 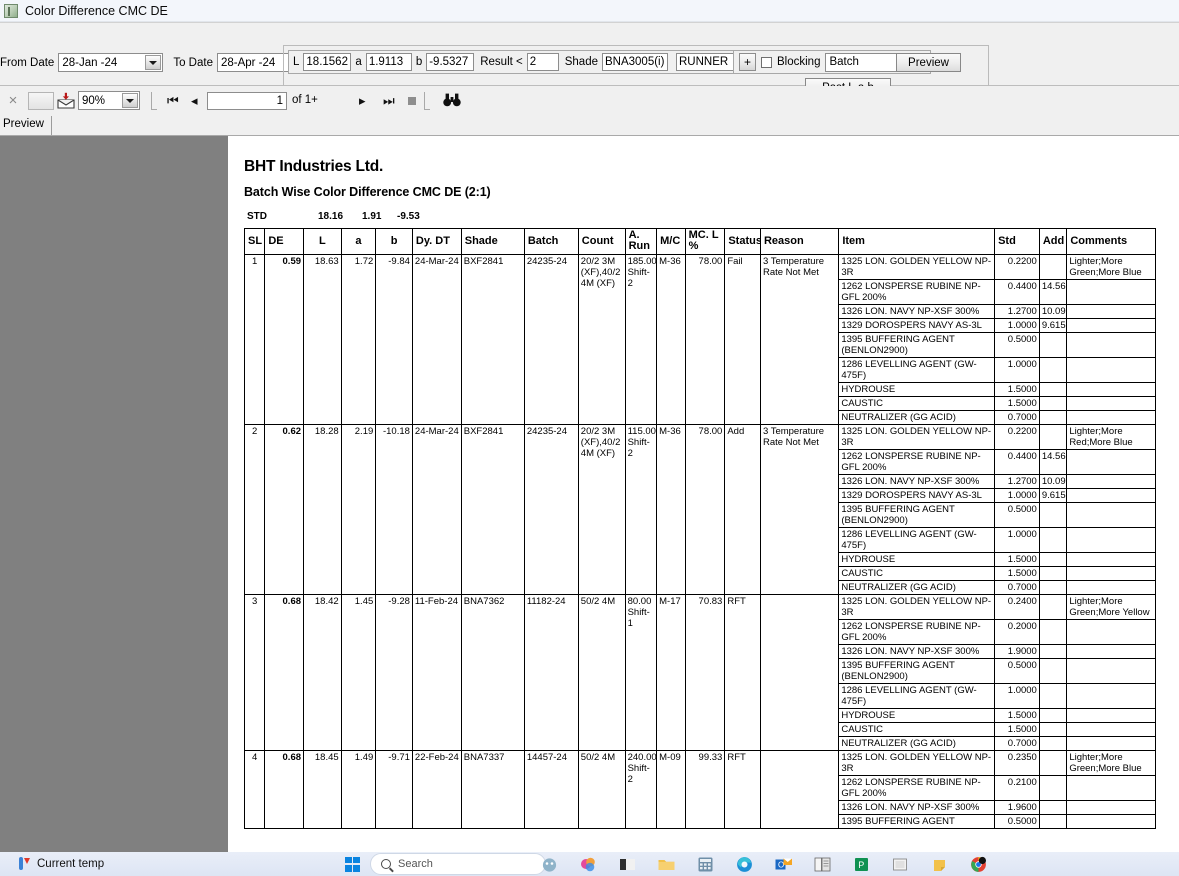 I want to click on preview-button: Preview, so click(x=928, y=62).